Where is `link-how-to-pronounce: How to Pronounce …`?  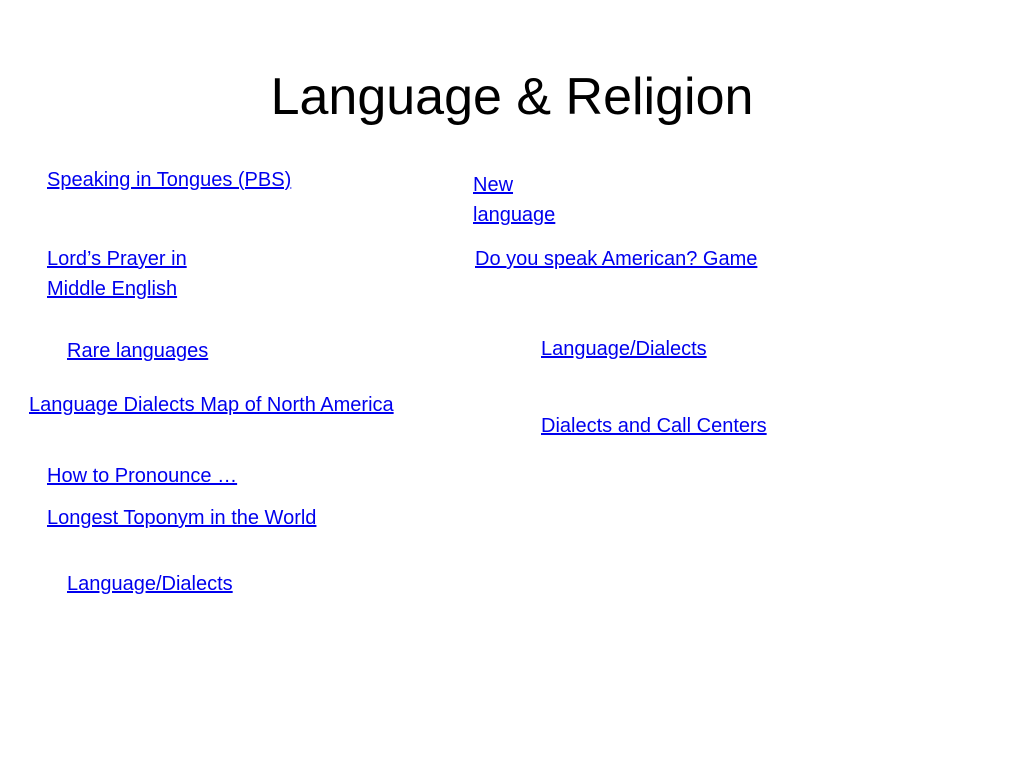 link-how-to-pronounce: How to Pronounce … is located at coordinates (142, 476).